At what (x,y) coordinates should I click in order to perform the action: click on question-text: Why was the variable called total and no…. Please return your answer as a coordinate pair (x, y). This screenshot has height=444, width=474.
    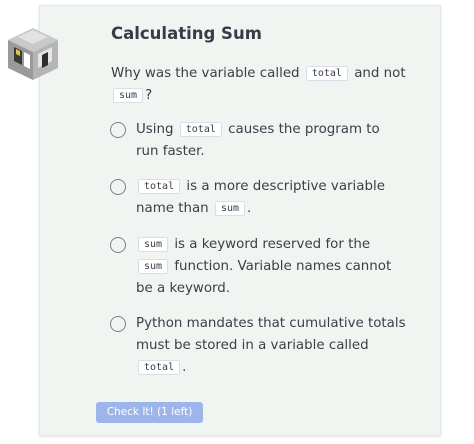
    Looking at the image, I should click on (261, 85).